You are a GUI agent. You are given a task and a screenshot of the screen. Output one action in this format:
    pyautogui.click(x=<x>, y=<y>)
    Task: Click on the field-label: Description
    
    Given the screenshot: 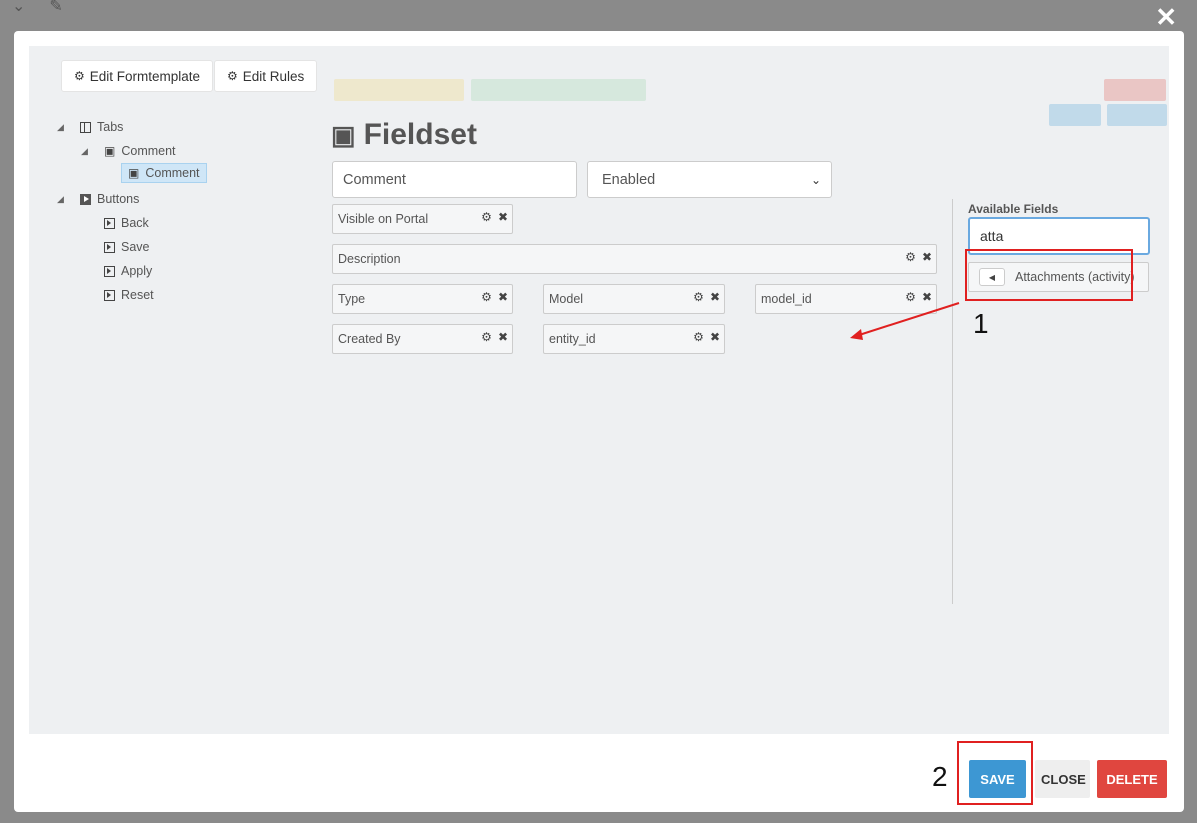 What is the action you would take?
    pyautogui.click(x=369, y=259)
    